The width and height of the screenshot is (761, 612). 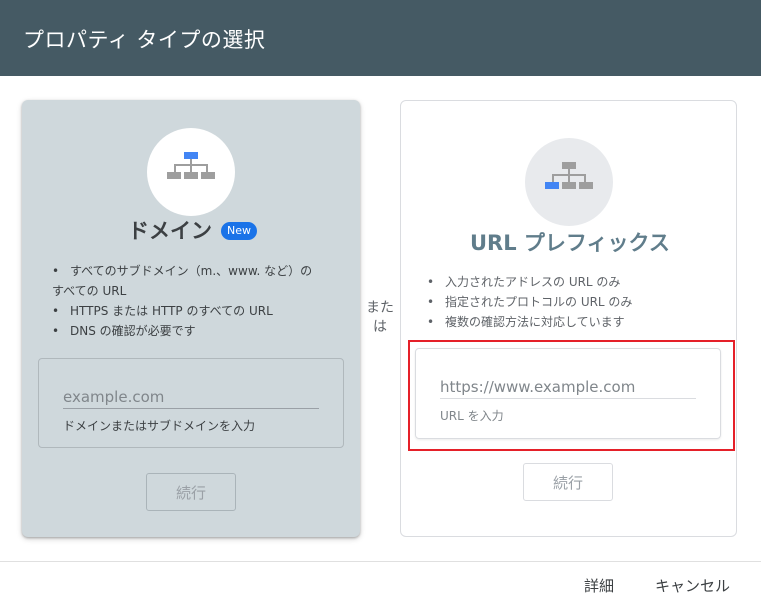 What do you see at coordinates (692, 586) in the screenshot?
I see `cancel-button: キャンセル` at bounding box center [692, 586].